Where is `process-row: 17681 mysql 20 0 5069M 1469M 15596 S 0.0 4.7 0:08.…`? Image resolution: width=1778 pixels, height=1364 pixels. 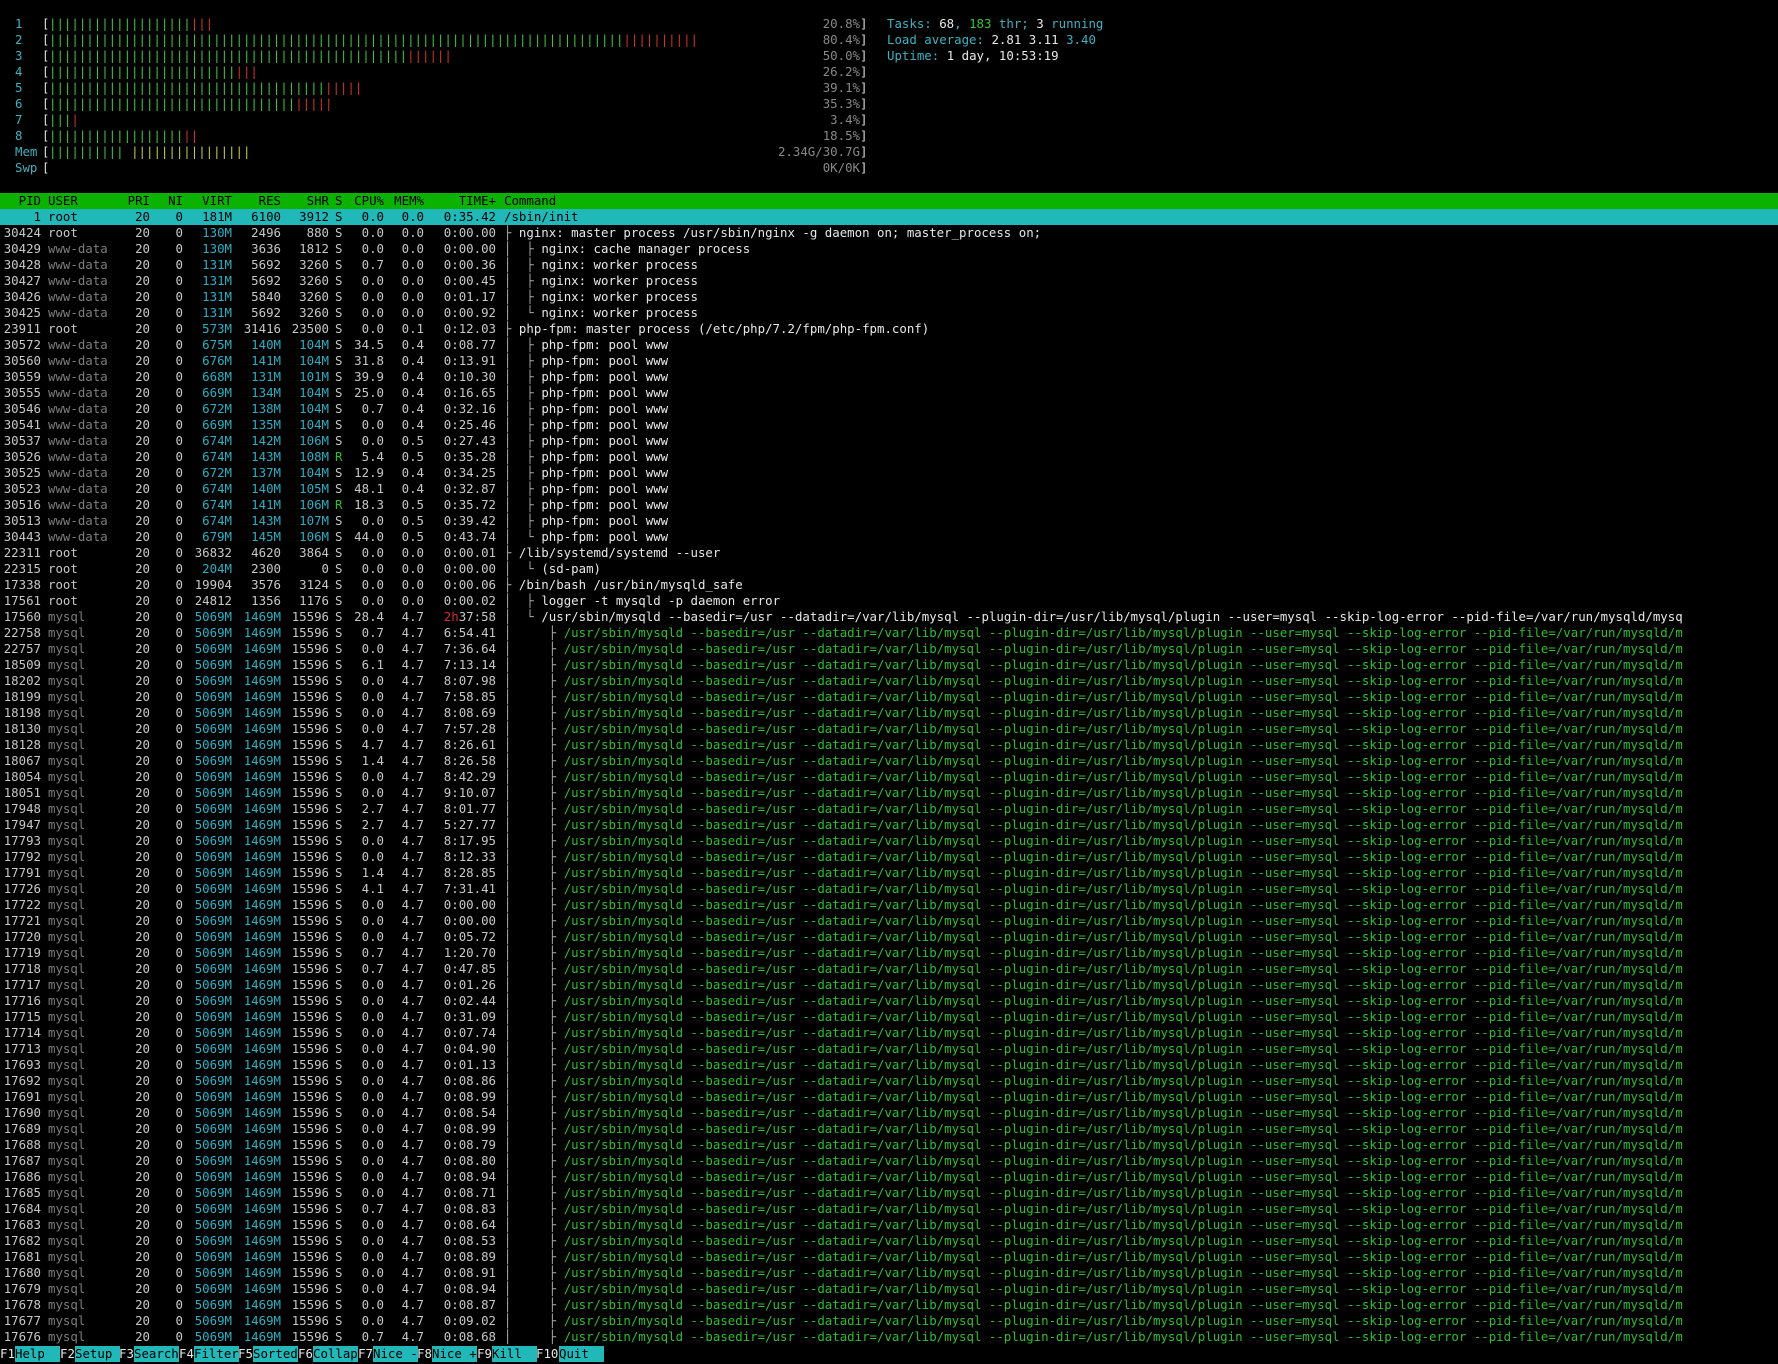 process-row: 17681 mysql 20 0 5069M 1469M 15596 S 0.0 4.7 0:08.… is located at coordinates (889, 1257).